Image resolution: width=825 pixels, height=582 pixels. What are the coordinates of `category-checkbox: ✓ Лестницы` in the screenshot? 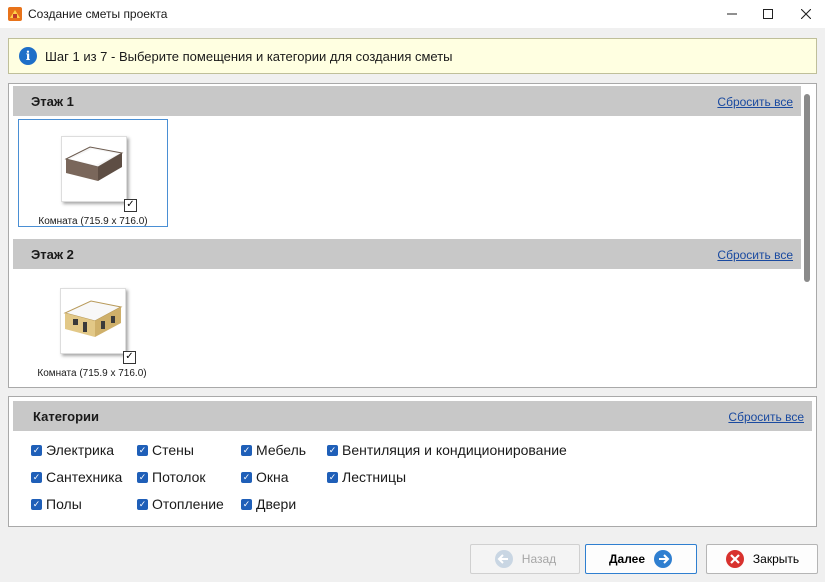 It's located at (366, 477).